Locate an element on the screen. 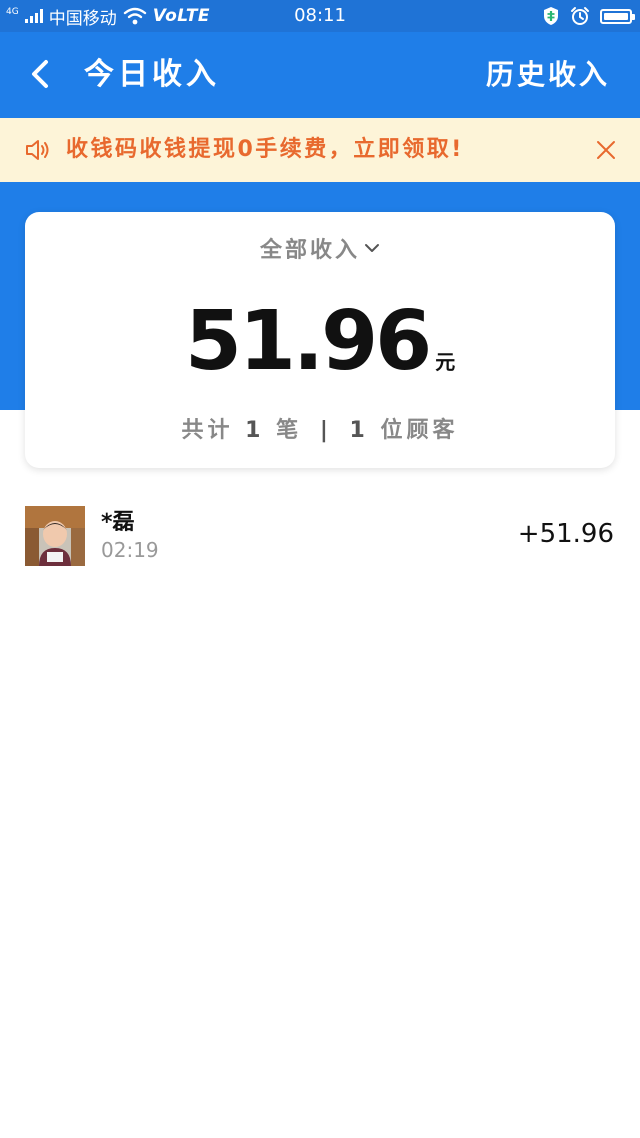  history-income-button: 历史收入 is located at coordinates (548, 75).